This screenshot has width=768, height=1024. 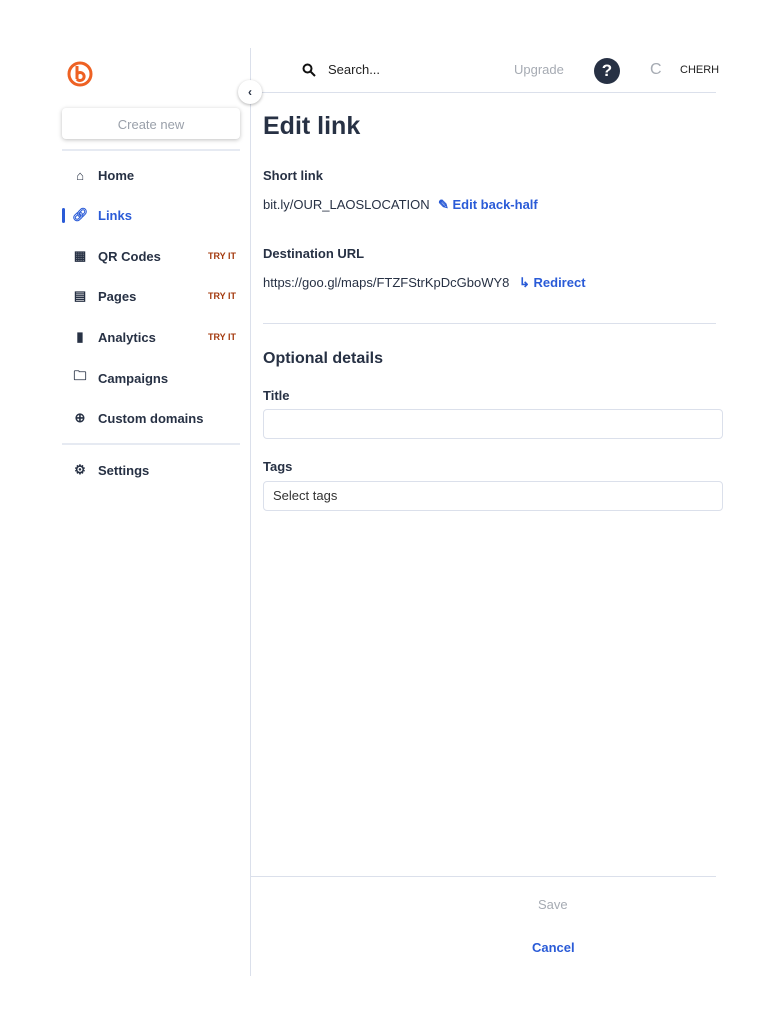 I want to click on bar-chart-icon: ▮, so click(x=80, y=336).